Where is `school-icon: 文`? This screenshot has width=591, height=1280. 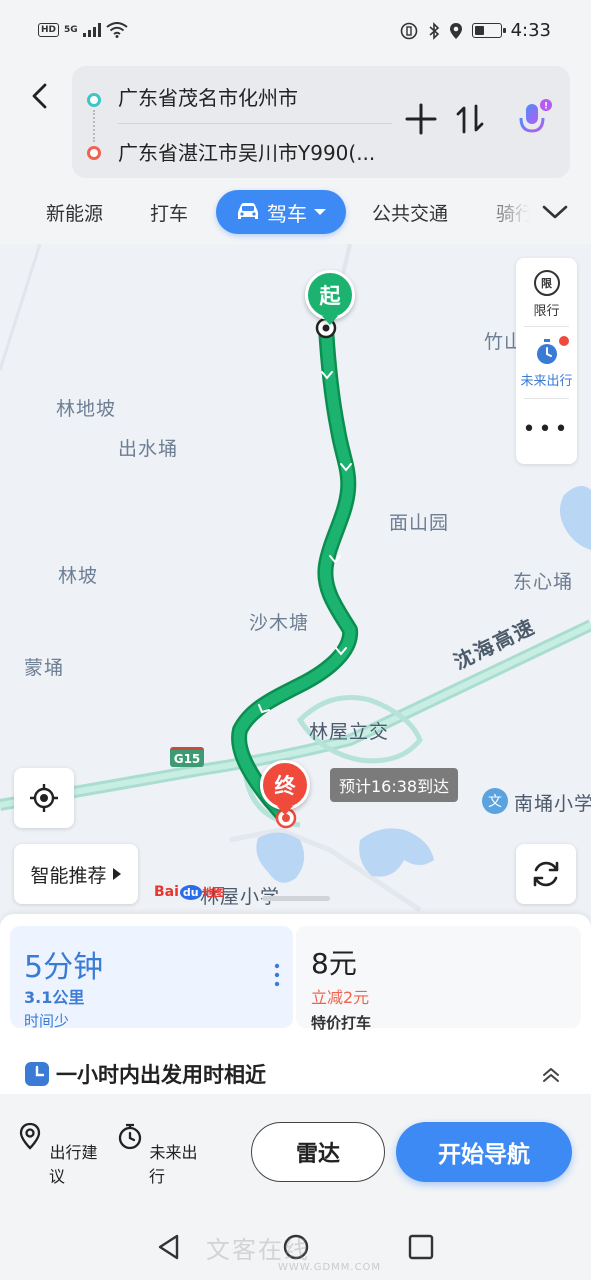
school-icon: 文 is located at coordinates (495, 801).